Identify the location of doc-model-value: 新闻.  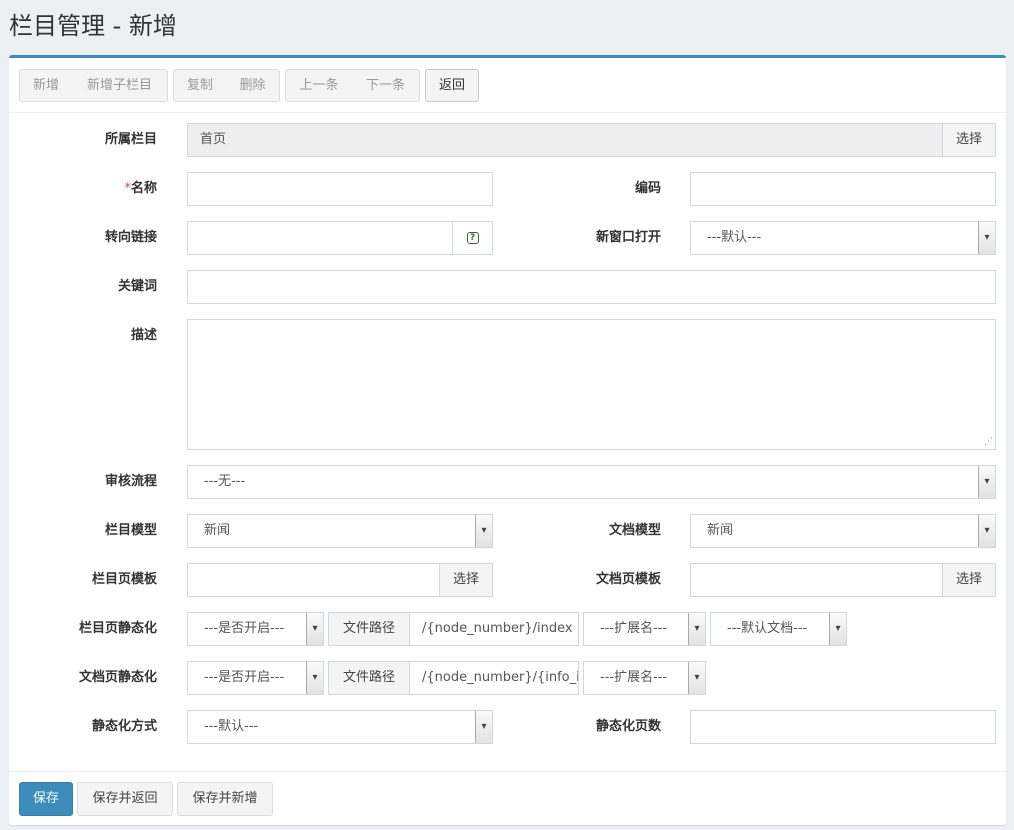
(720, 530).